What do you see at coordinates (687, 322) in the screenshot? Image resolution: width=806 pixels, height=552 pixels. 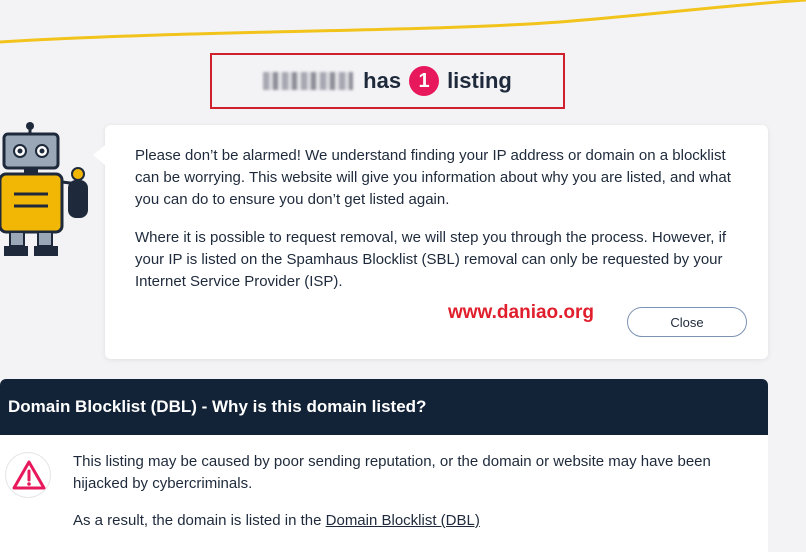 I see `close-button: Close` at bounding box center [687, 322].